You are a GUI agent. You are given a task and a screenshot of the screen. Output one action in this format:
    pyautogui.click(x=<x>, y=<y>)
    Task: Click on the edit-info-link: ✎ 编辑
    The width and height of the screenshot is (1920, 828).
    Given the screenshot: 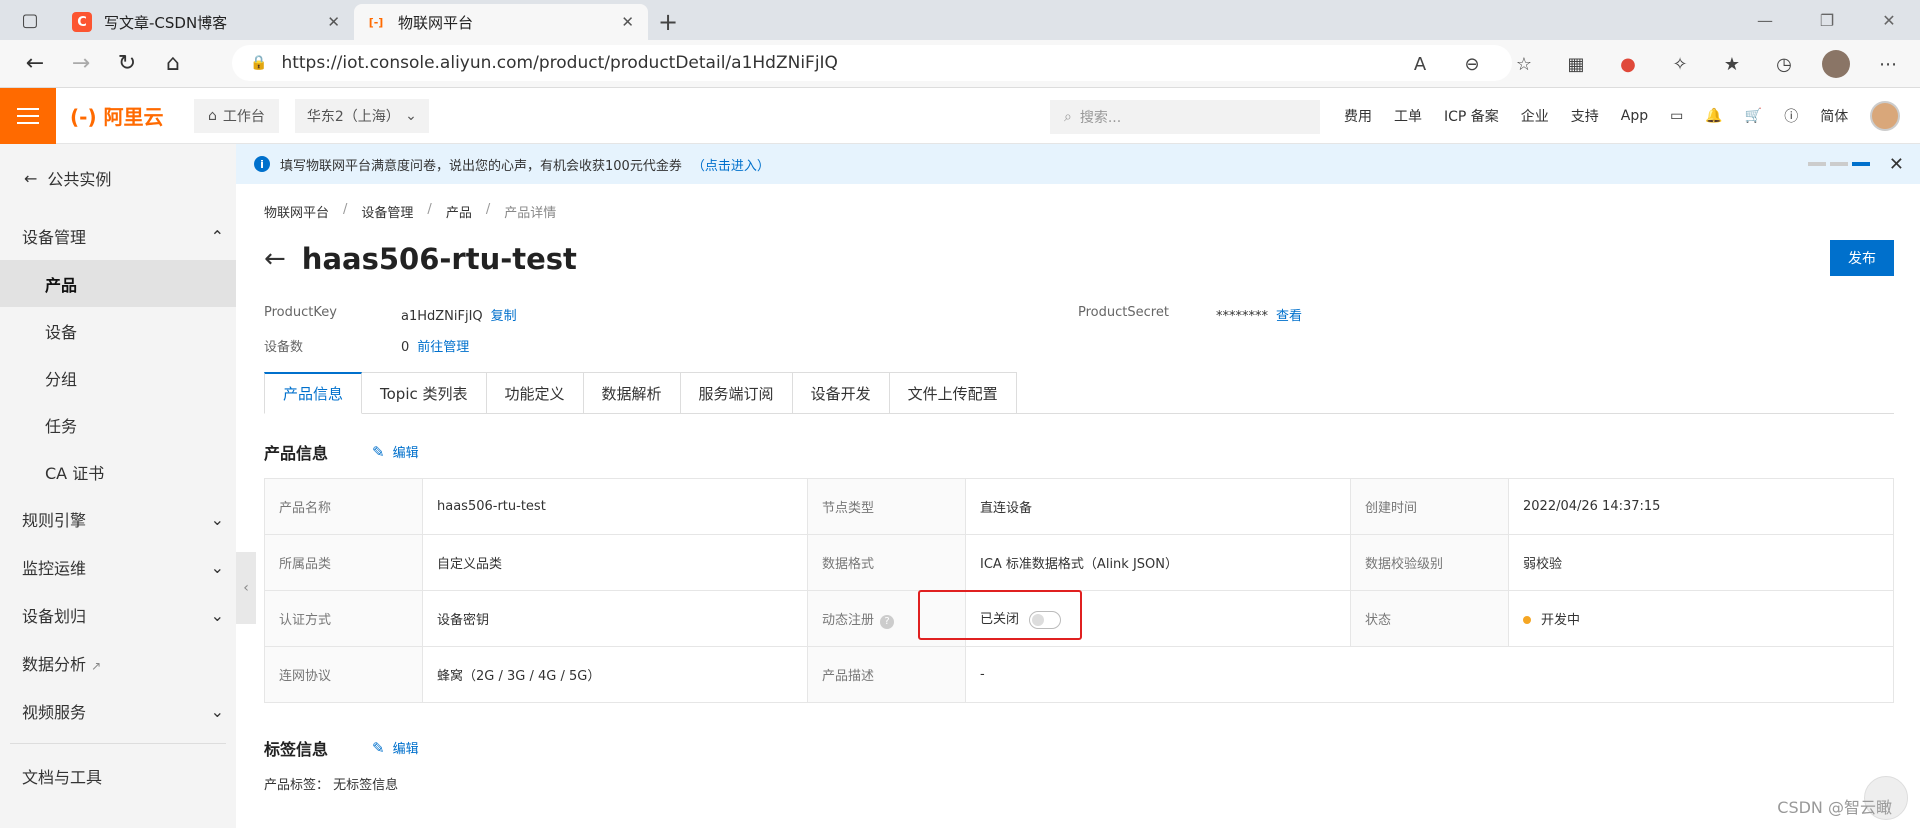 What is the action you would take?
    pyautogui.click(x=395, y=452)
    